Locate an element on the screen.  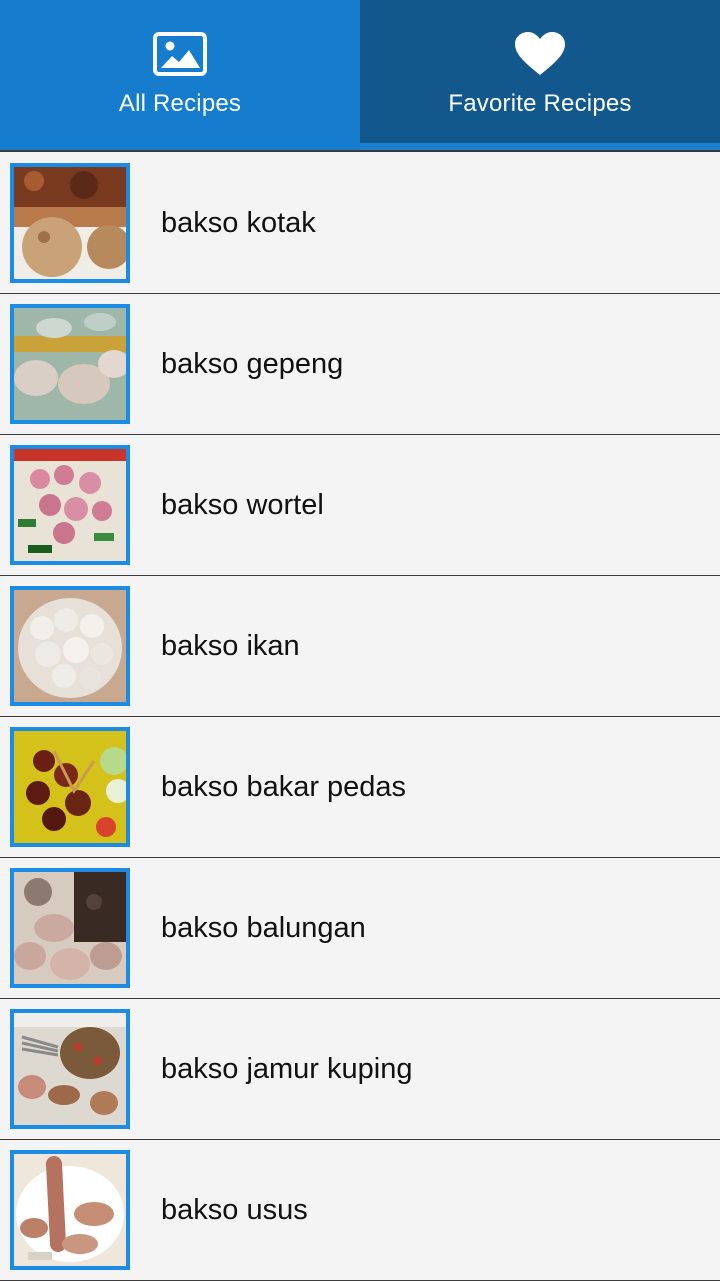
recipe-row: bakso ikan is located at coordinates (360, 646).